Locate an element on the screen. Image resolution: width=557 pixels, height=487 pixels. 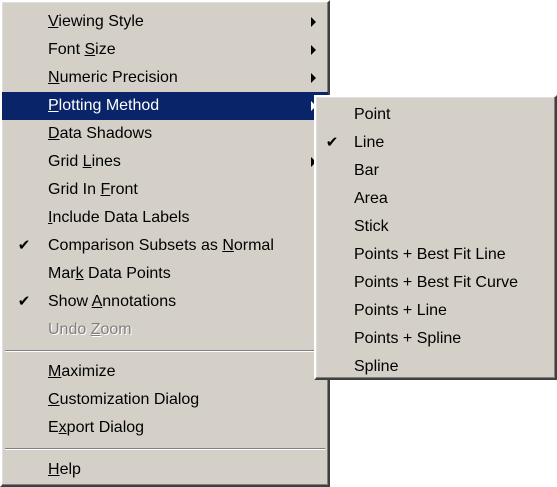
menu-item-help: Help is located at coordinates (165, 470).